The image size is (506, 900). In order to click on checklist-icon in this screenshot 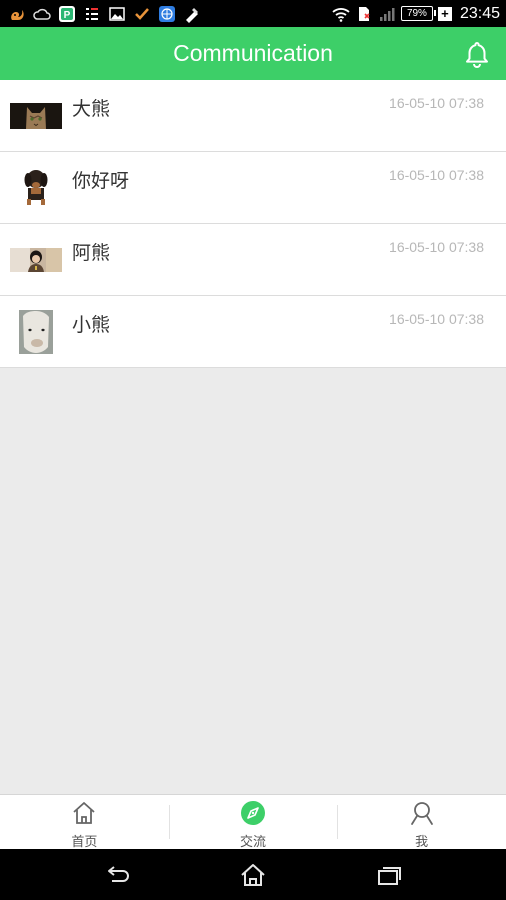, I will do `click(92, 14)`.